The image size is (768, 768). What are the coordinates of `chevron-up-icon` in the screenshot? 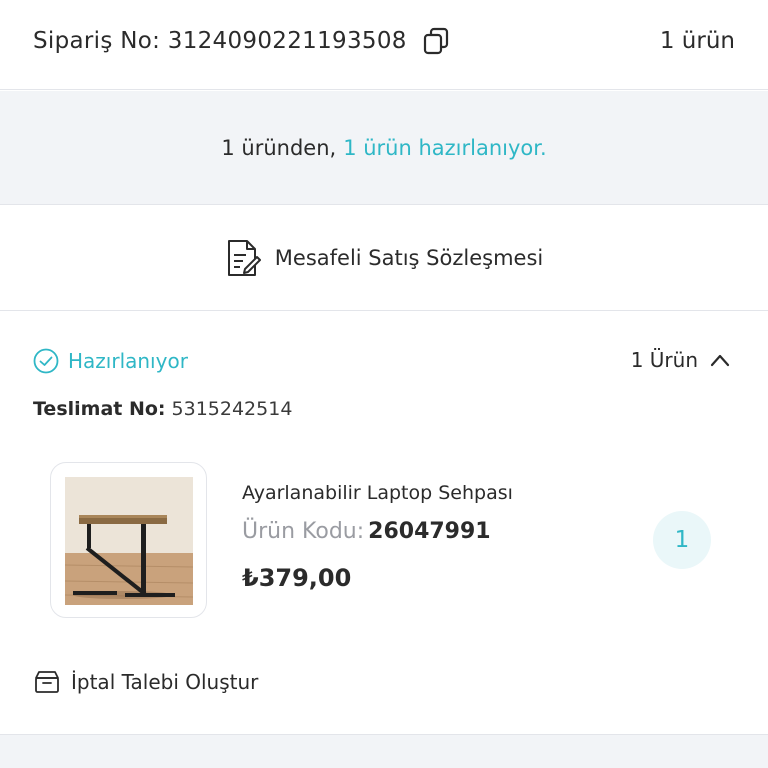 It's located at (720, 360).